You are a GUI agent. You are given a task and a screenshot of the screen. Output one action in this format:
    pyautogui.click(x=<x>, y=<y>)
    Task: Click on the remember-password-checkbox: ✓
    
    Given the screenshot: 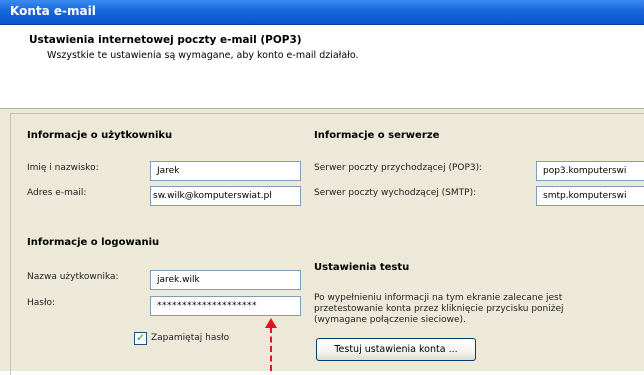 What is the action you would take?
    pyautogui.click(x=140, y=338)
    